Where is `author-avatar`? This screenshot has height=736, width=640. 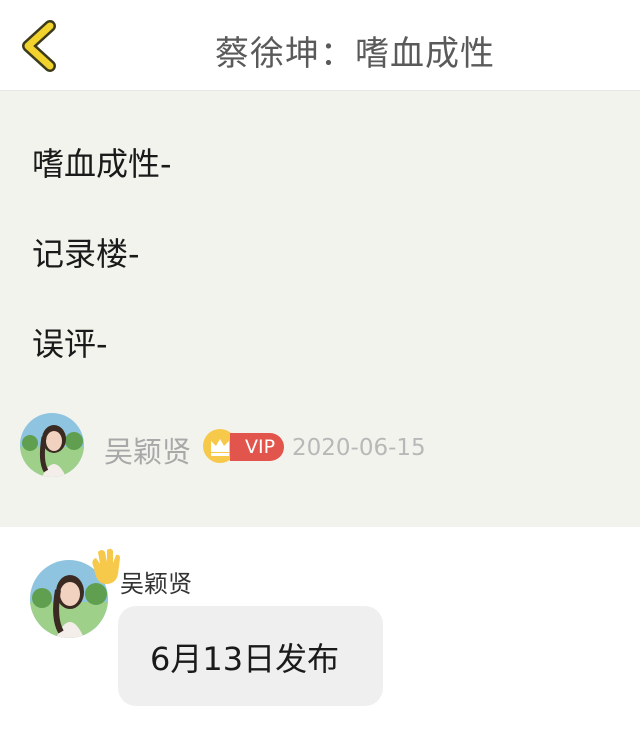
author-avatar is located at coordinates (52, 445).